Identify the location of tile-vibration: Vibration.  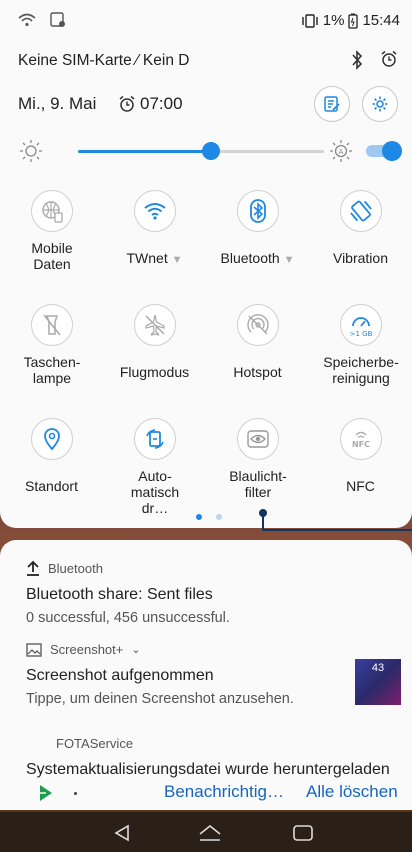
(360, 228).